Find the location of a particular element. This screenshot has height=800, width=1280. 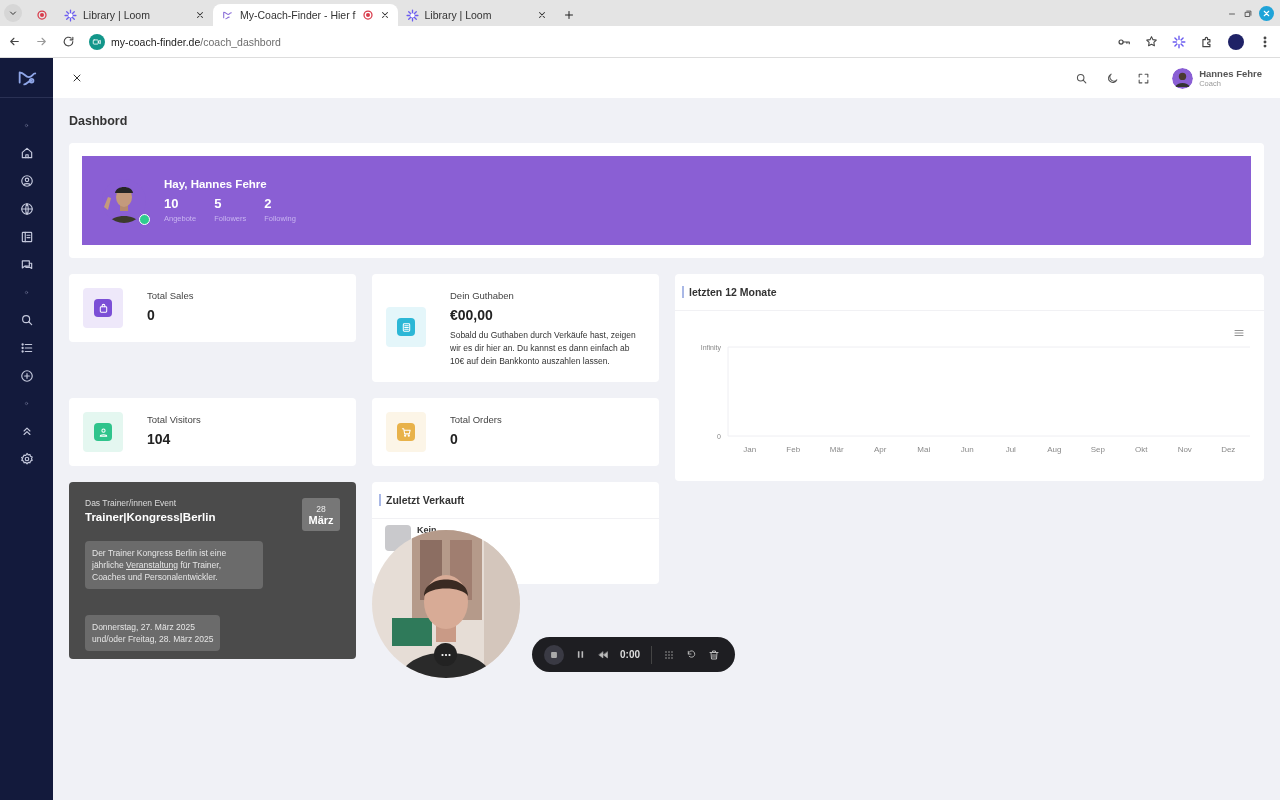

pause-icon is located at coordinates (580, 654).